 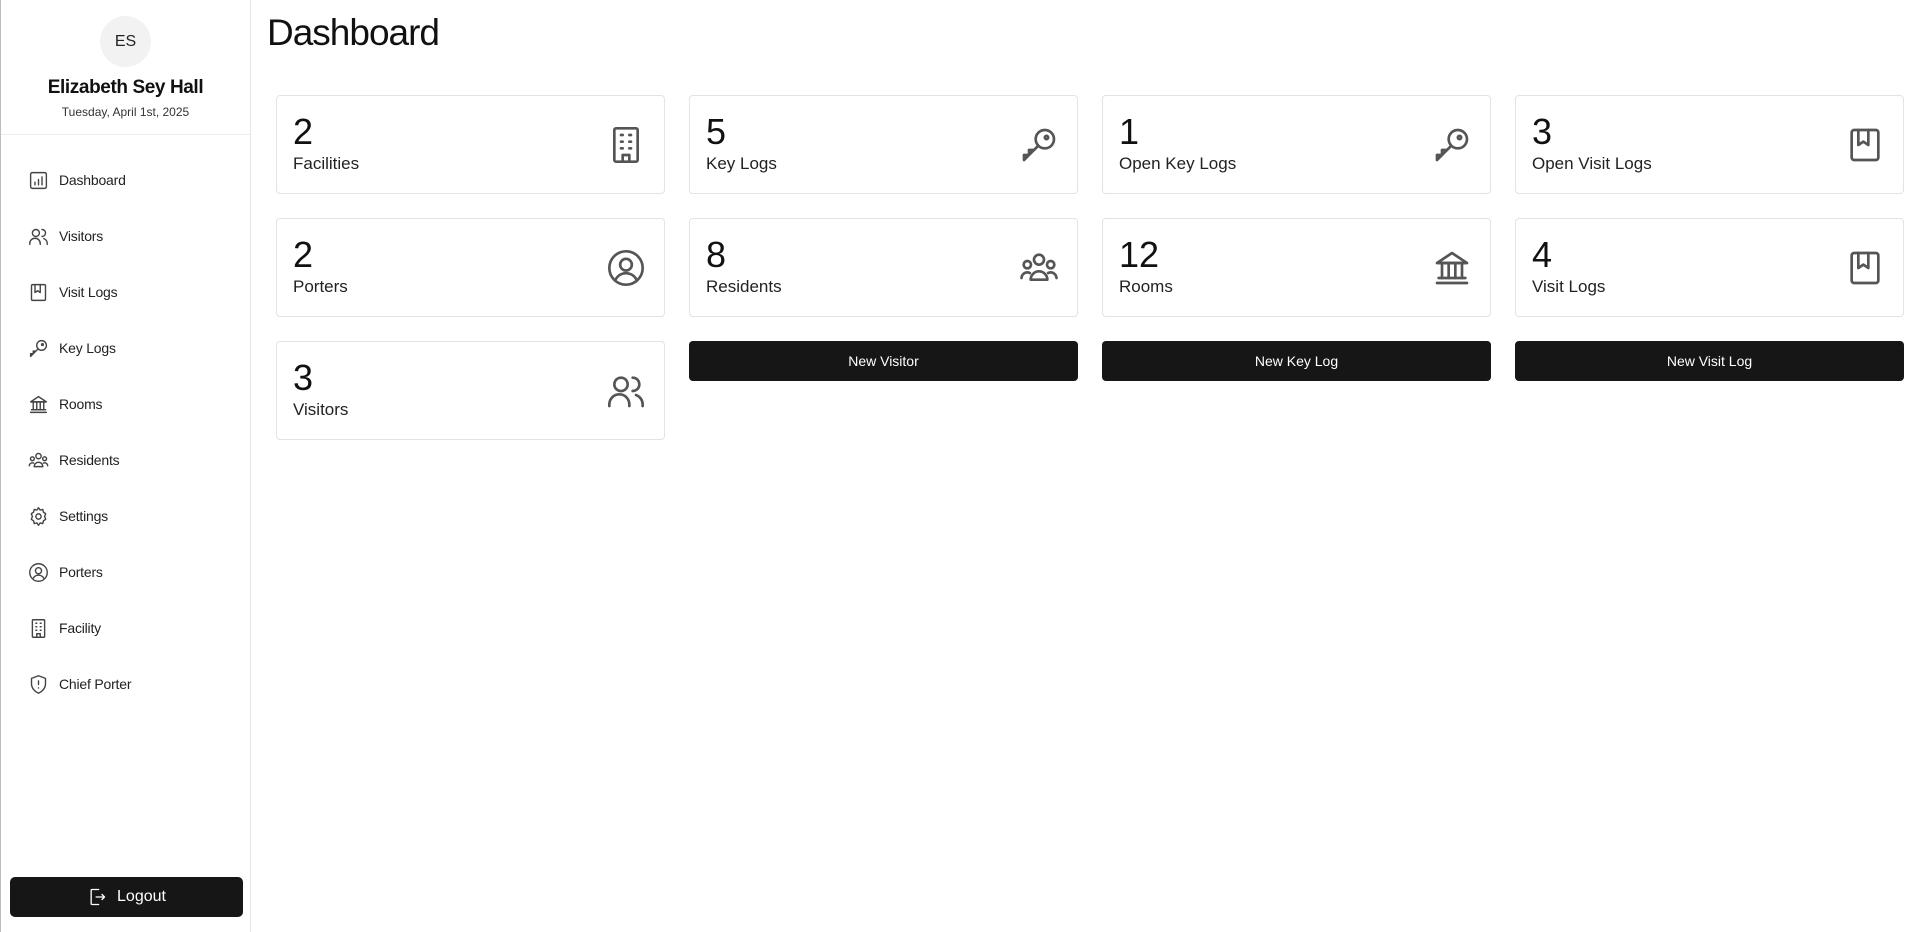 I want to click on page-title: Dashboard, so click(x=353, y=32).